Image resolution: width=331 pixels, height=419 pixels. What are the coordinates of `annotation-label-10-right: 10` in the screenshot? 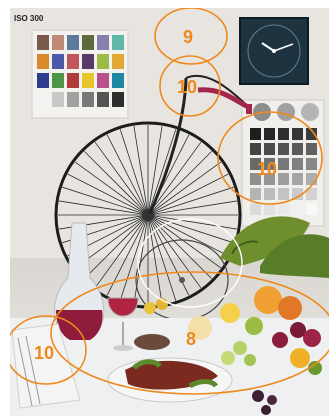 It's located at (267, 169).